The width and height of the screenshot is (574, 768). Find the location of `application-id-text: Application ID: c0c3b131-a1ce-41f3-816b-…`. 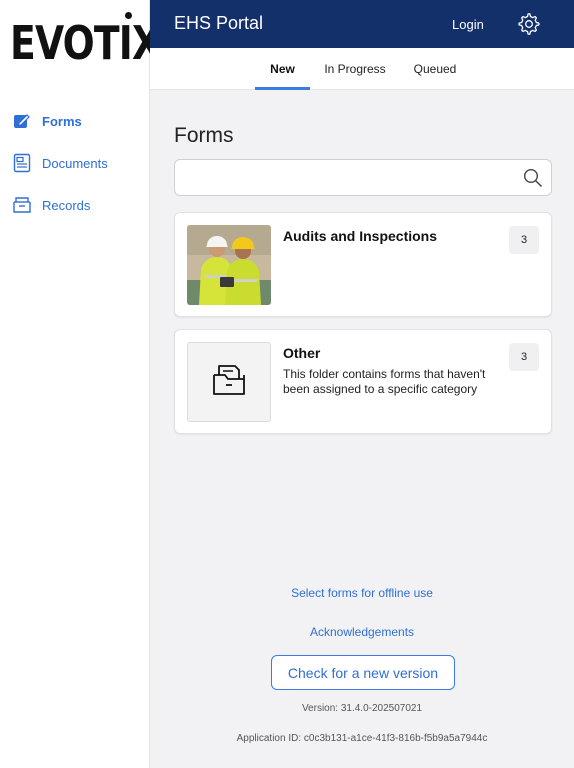

application-id-text: Application ID: c0c3b131-a1ce-41f3-816b-… is located at coordinates (362, 738).